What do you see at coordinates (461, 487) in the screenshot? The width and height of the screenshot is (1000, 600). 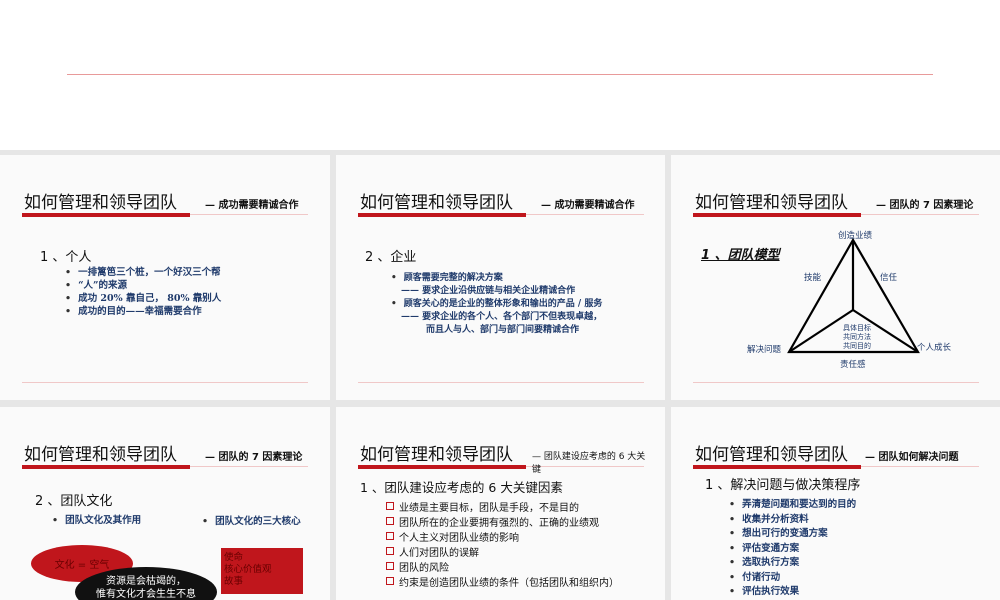 I see `section-heading: 1 、团队建设应考虑的 6 大关键因素` at bounding box center [461, 487].